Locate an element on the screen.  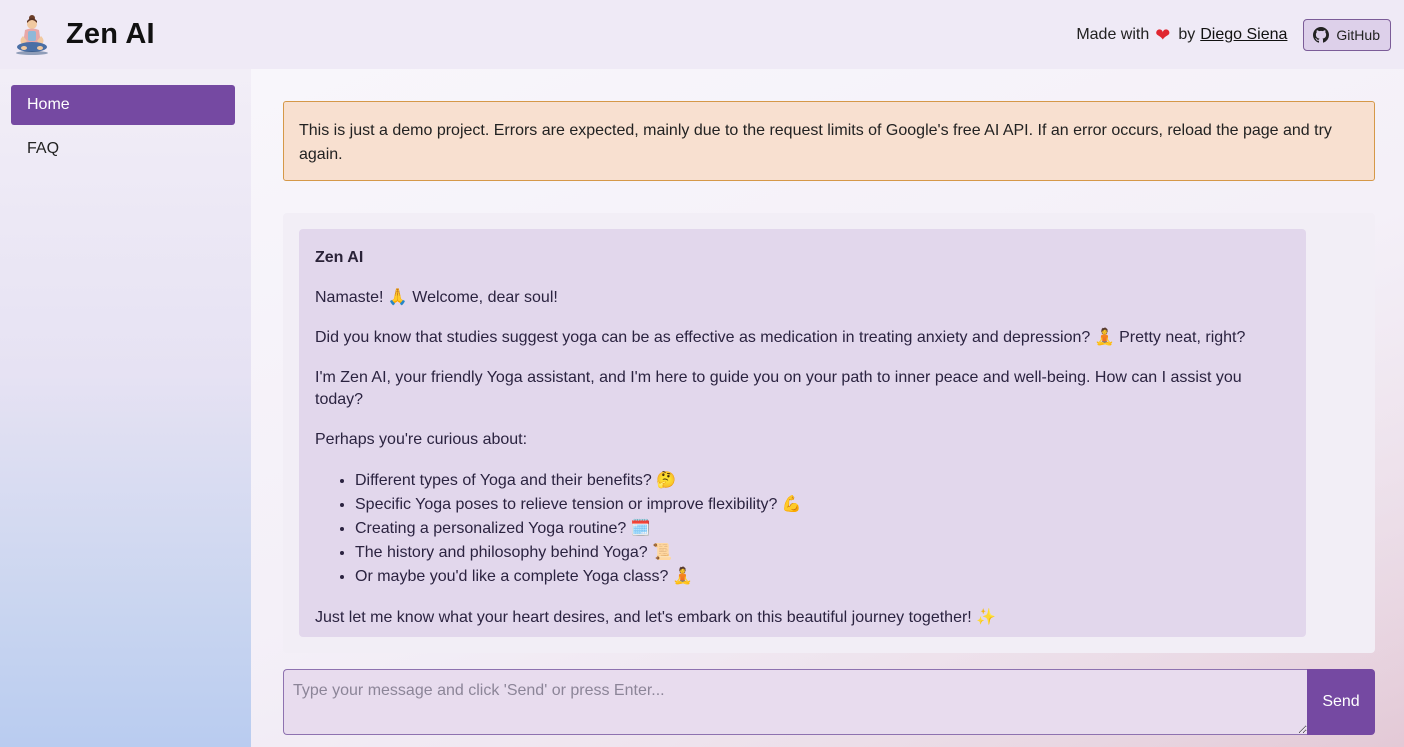
message-input is located at coordinates (795, 702).